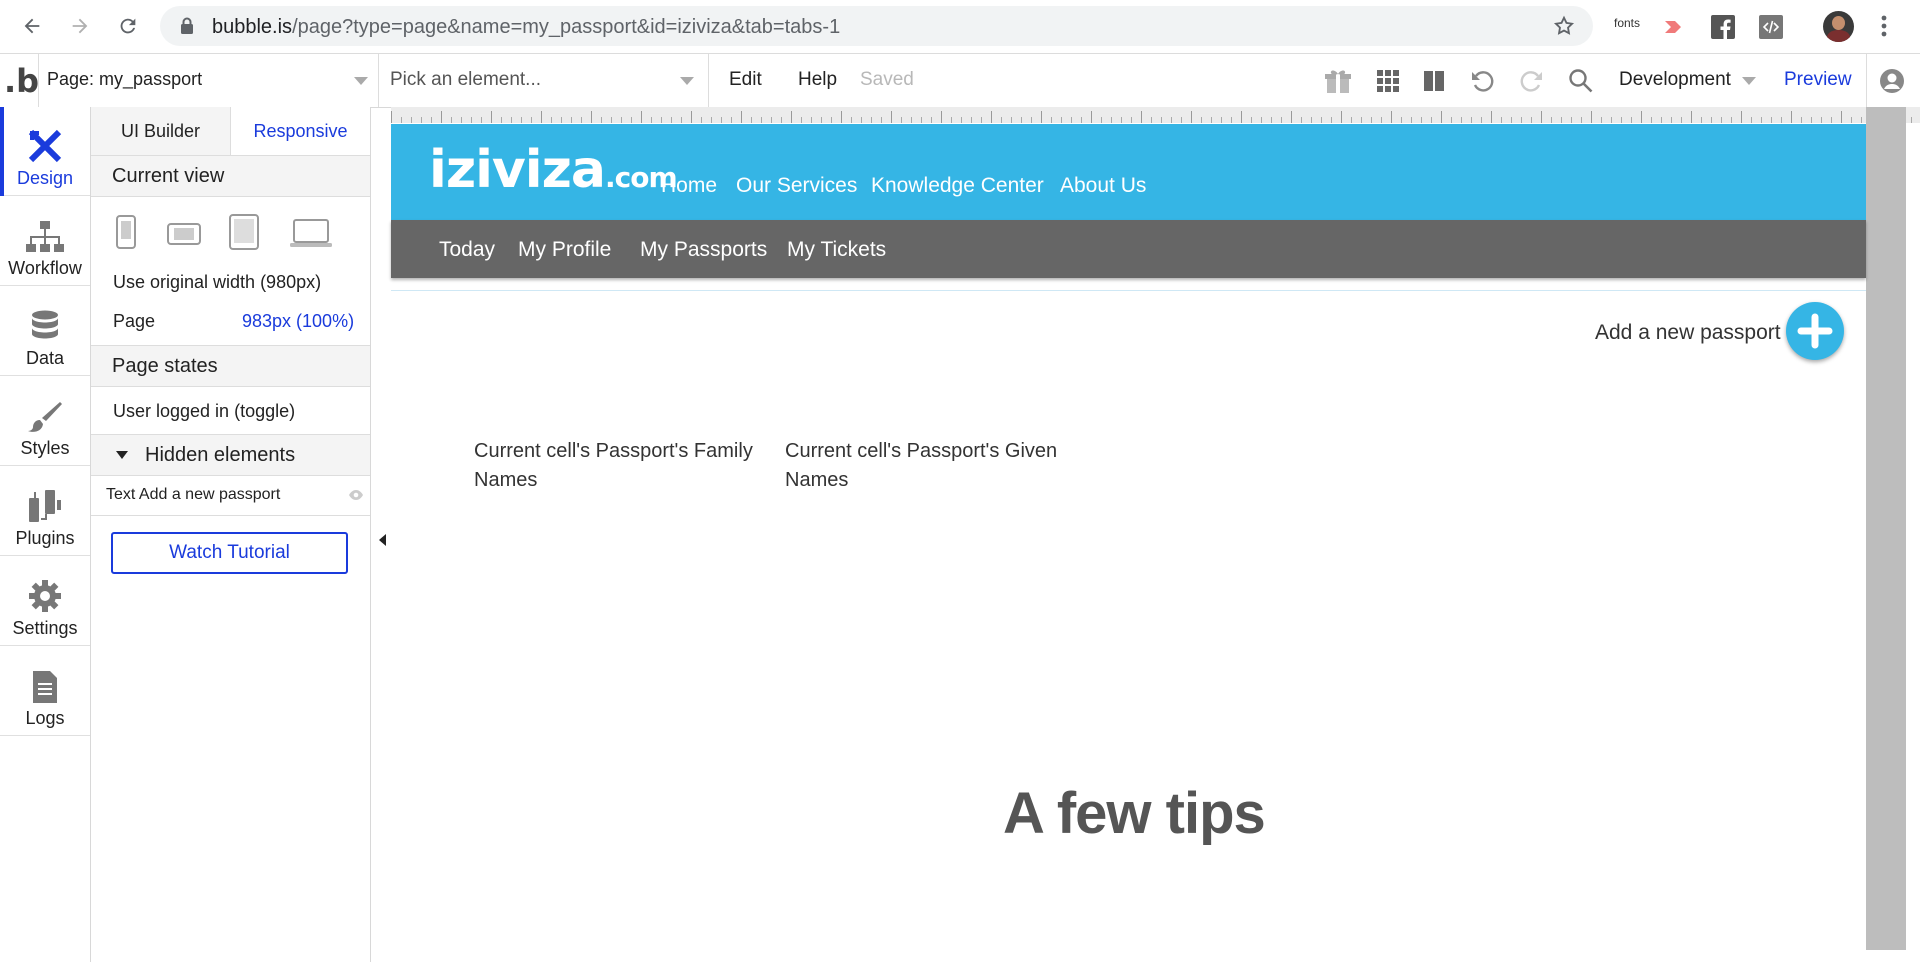 Image resolution: width=1920 pixels, height=962 pixels. What do you see at coordinates (1892, 81) in the screenshot?
I see `account-icon` at bounding box center [1892, 81].